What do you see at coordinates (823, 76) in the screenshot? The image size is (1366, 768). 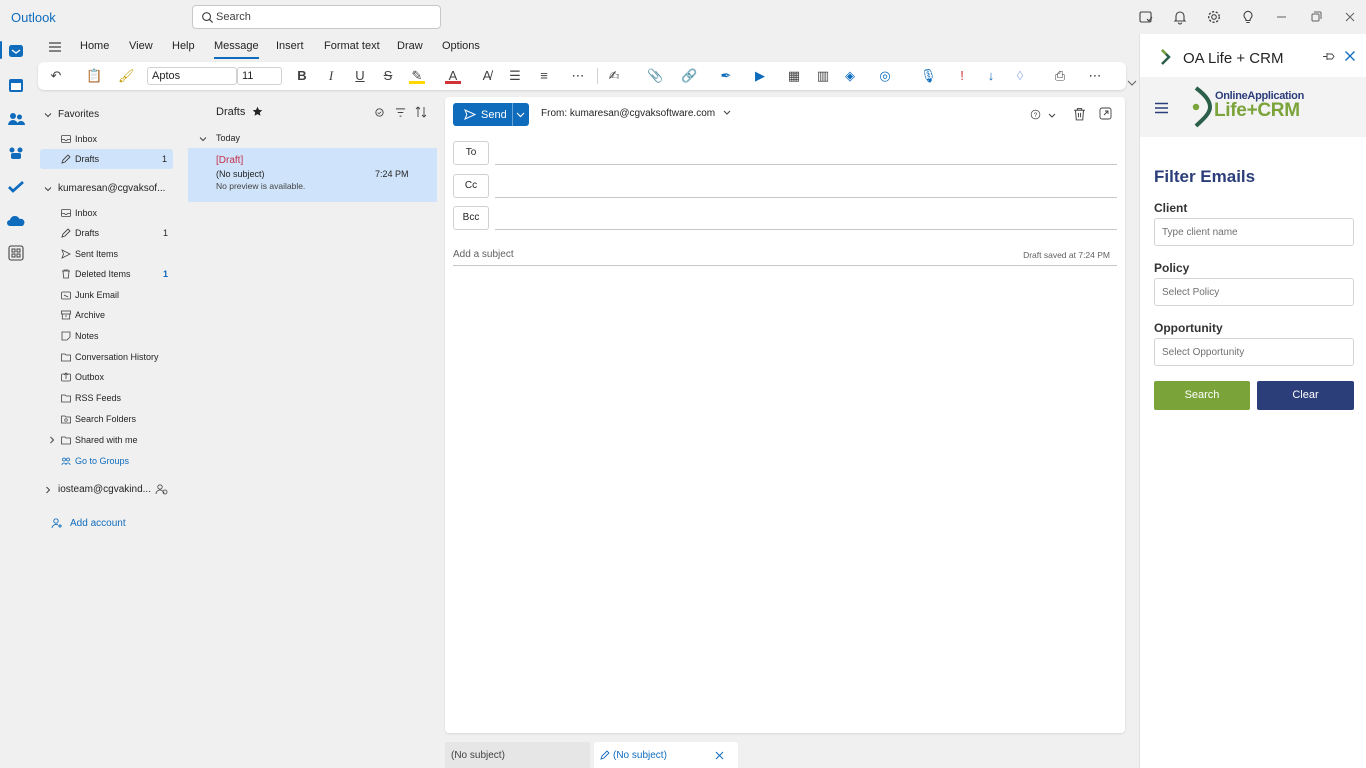 I see `chart-icon: ▥` at bounding box center [823, 76].